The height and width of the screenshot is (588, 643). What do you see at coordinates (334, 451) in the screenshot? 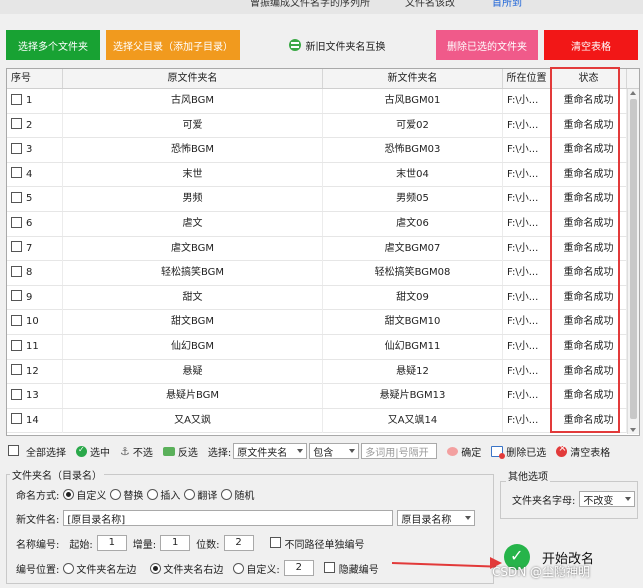
I see `match-select: 包含` at bounding box center [334, 451].